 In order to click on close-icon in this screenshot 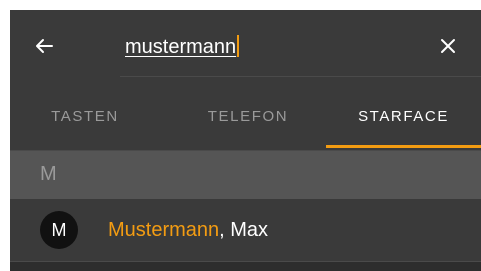, I will do `click(448, 46)`.